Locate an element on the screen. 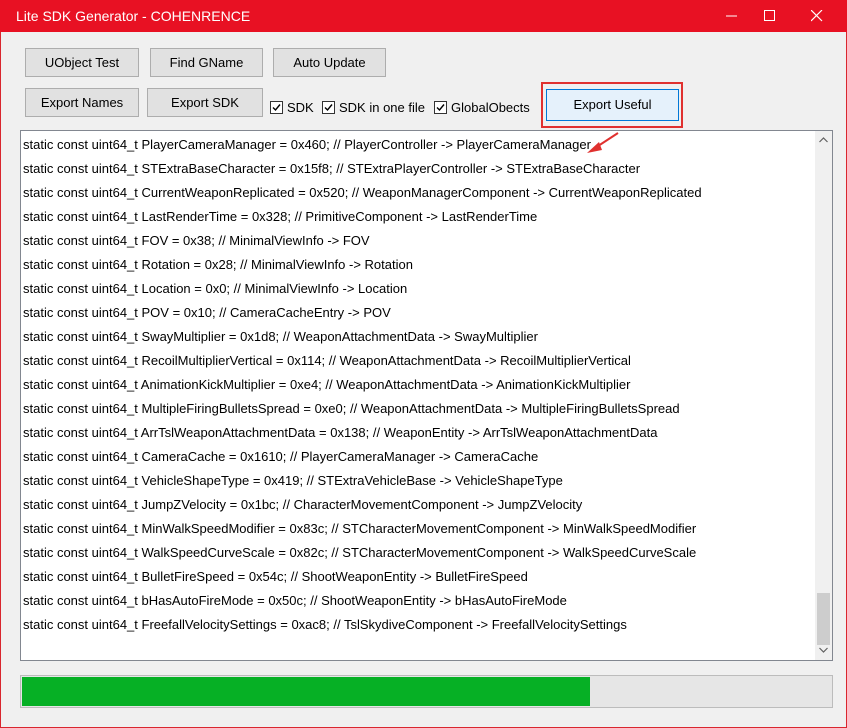 The width and height of the screenshot is (847, 728). close-icon is located at coordinates (817, 16).